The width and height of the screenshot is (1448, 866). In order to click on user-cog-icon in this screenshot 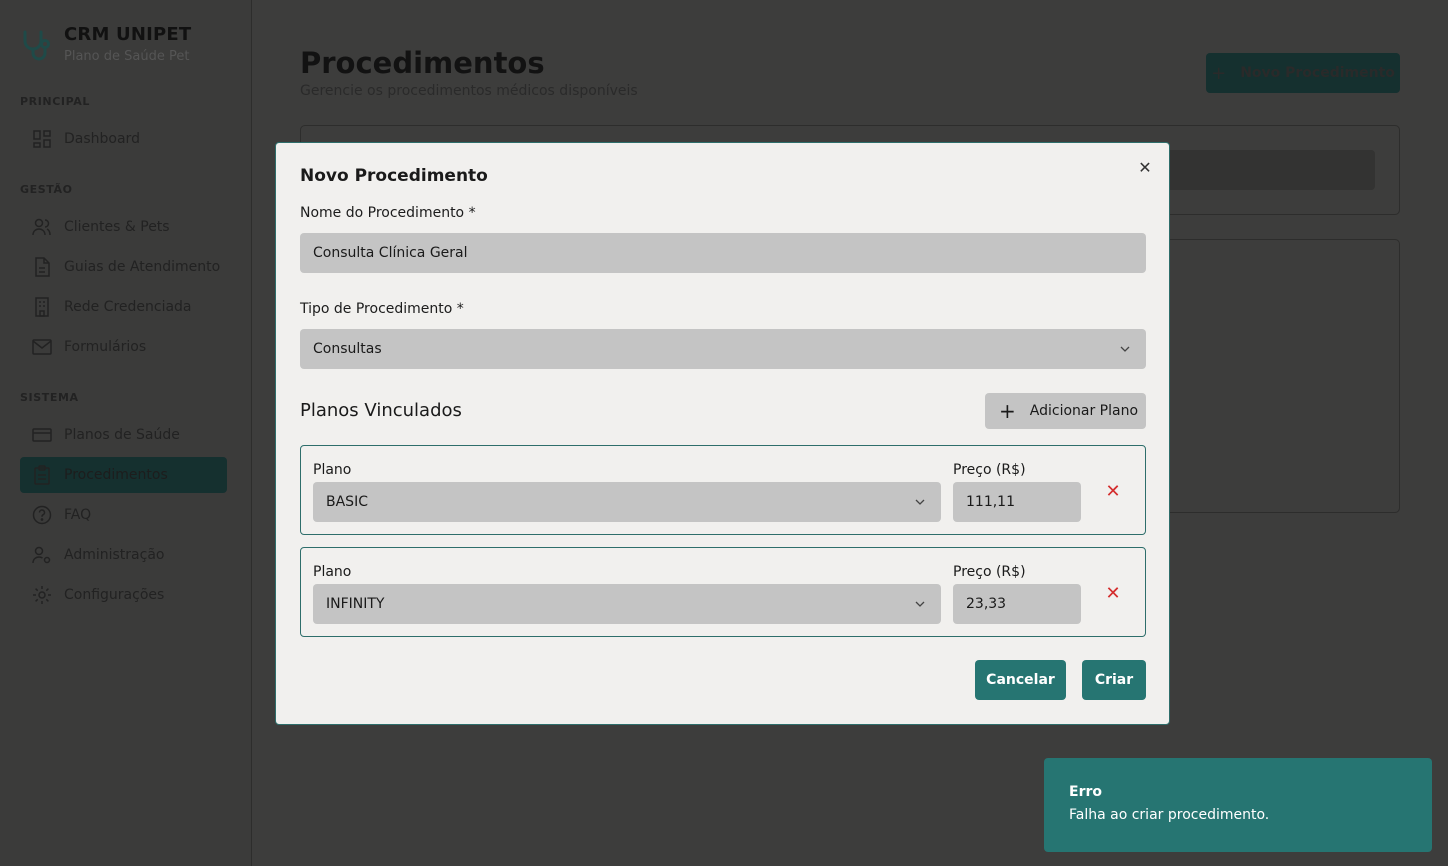, I will do `click(42, 555)`.